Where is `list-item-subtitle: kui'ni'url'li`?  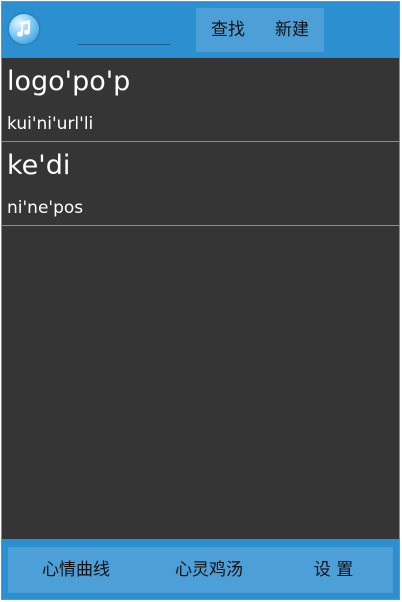
list-item-subtitle: kui'ni'url'li is located at coordinates (50, 124).